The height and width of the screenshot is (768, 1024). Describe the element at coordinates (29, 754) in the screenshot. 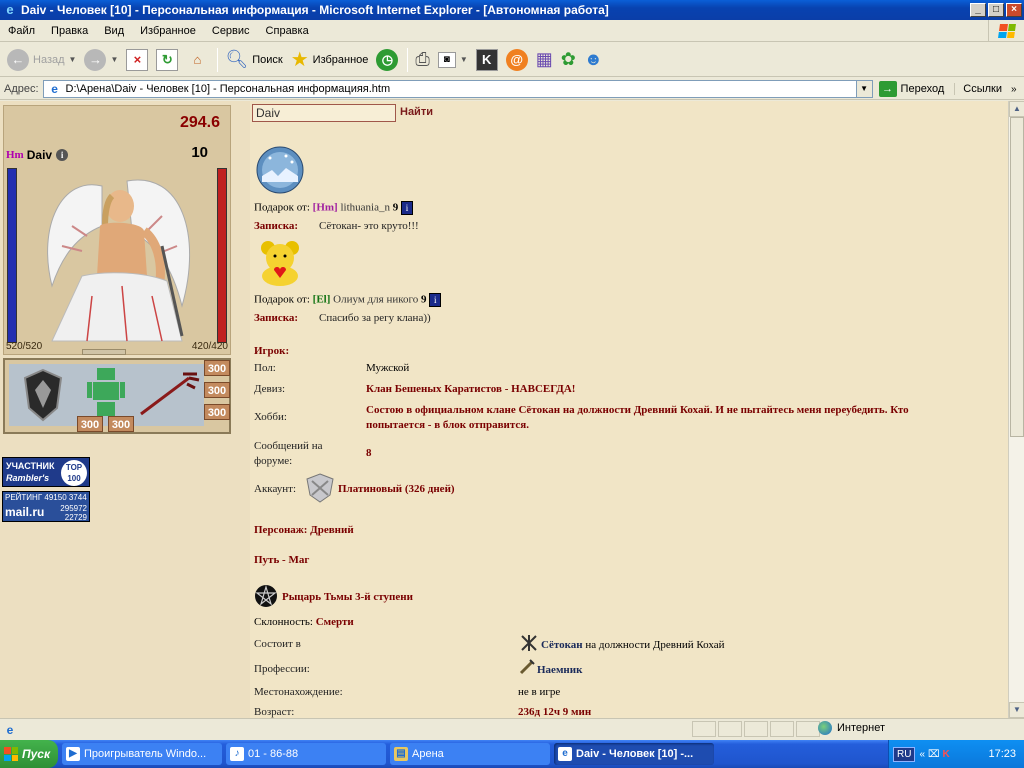

I see `start-button: Пуск` at that location.